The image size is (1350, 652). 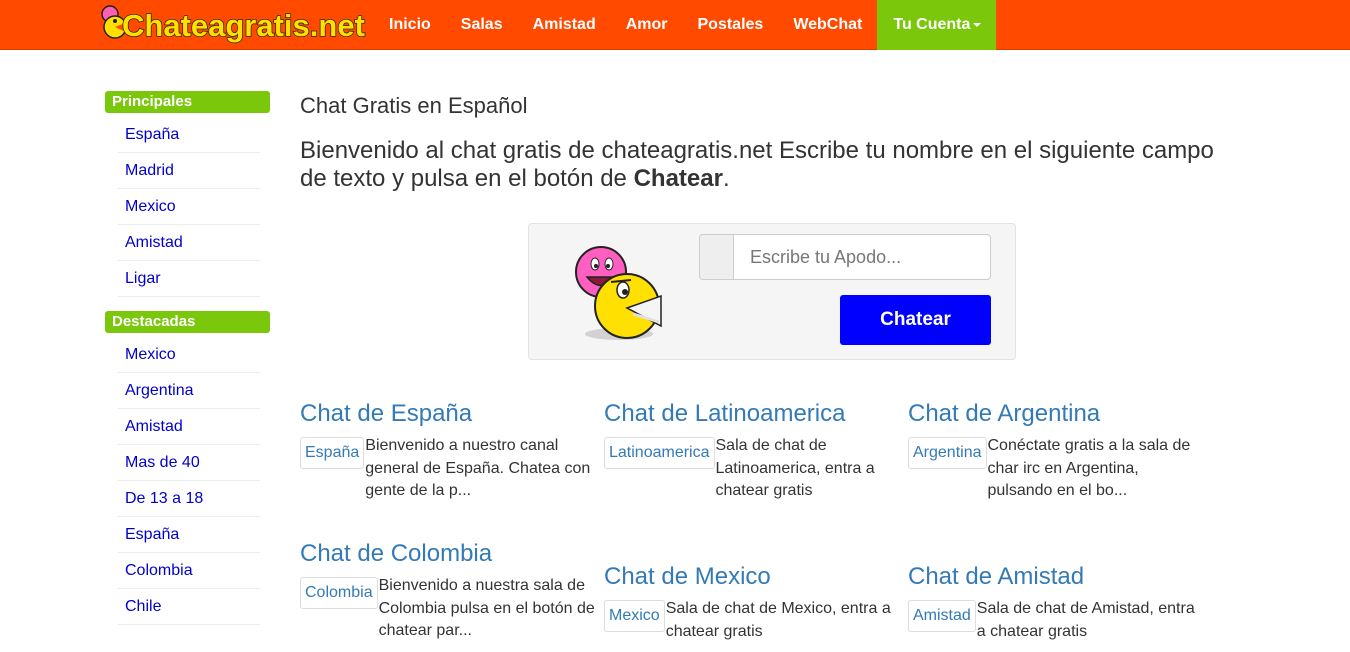 I want to click on sidebar-heading-destacadas: Destacadas, so click(x=187, y=322).